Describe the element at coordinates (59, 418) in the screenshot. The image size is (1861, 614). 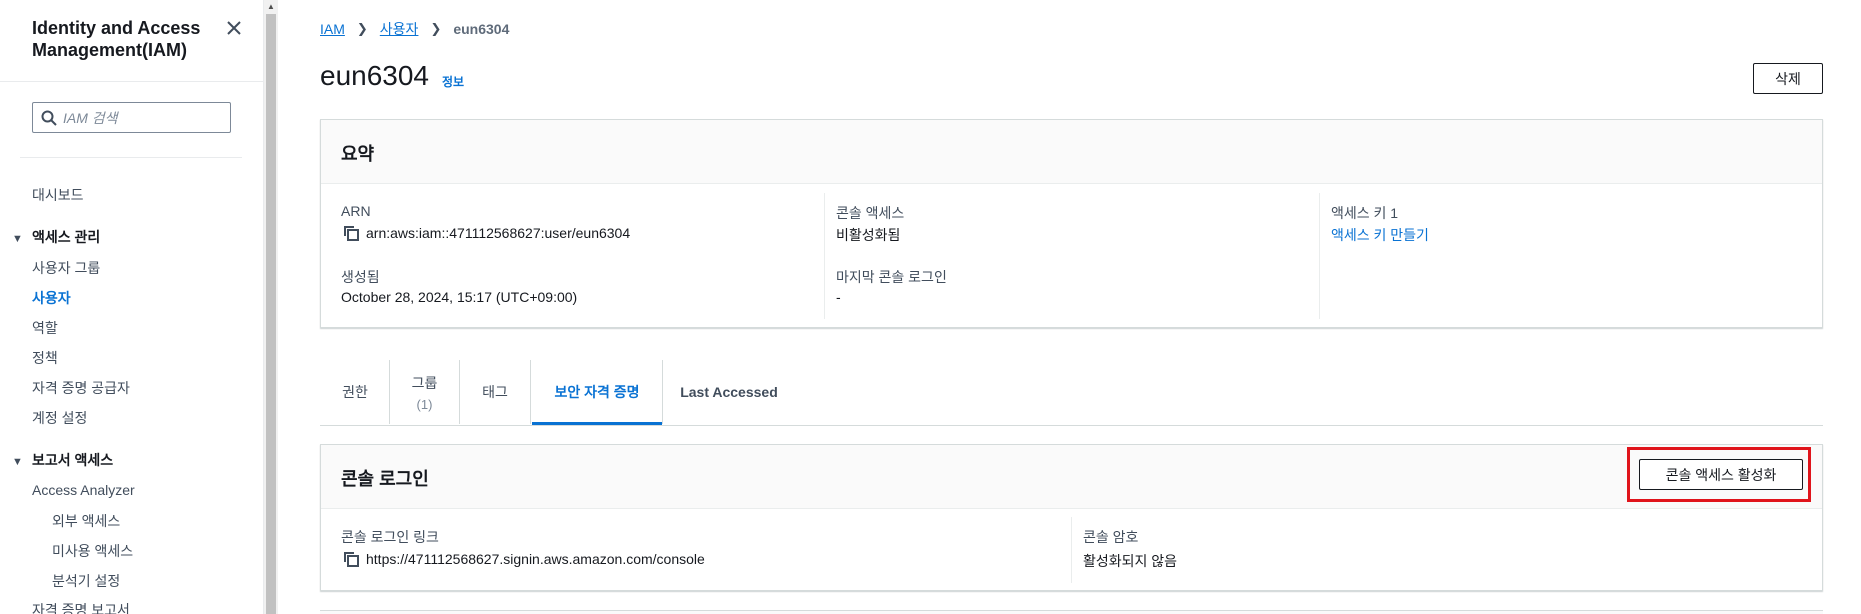
I see `sidebar-item-account-settings: 계정 설정` at that location.